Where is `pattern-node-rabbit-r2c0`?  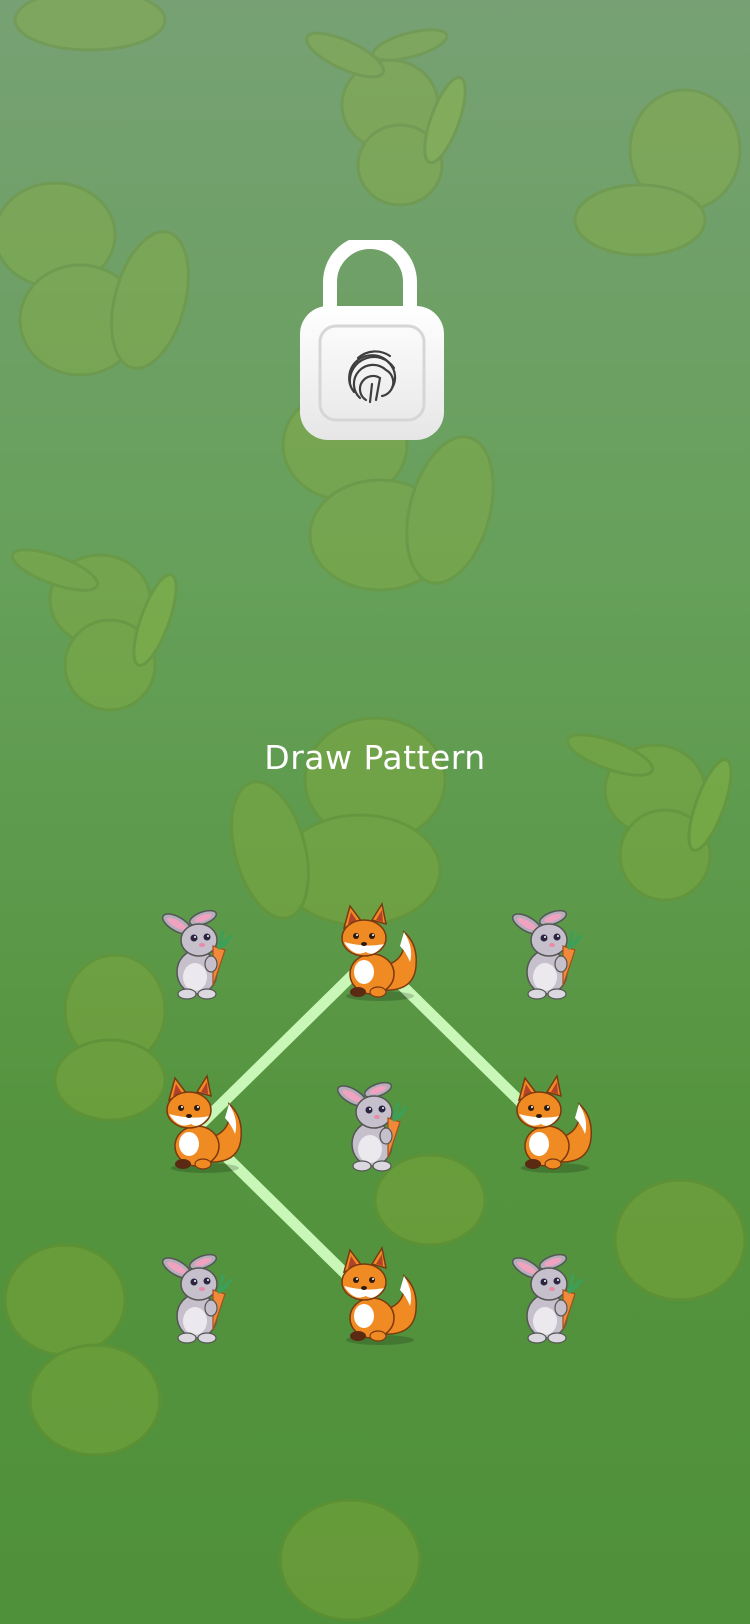
pattern-node-rabbit-r2c0 is located at coordinates (197, 1296).